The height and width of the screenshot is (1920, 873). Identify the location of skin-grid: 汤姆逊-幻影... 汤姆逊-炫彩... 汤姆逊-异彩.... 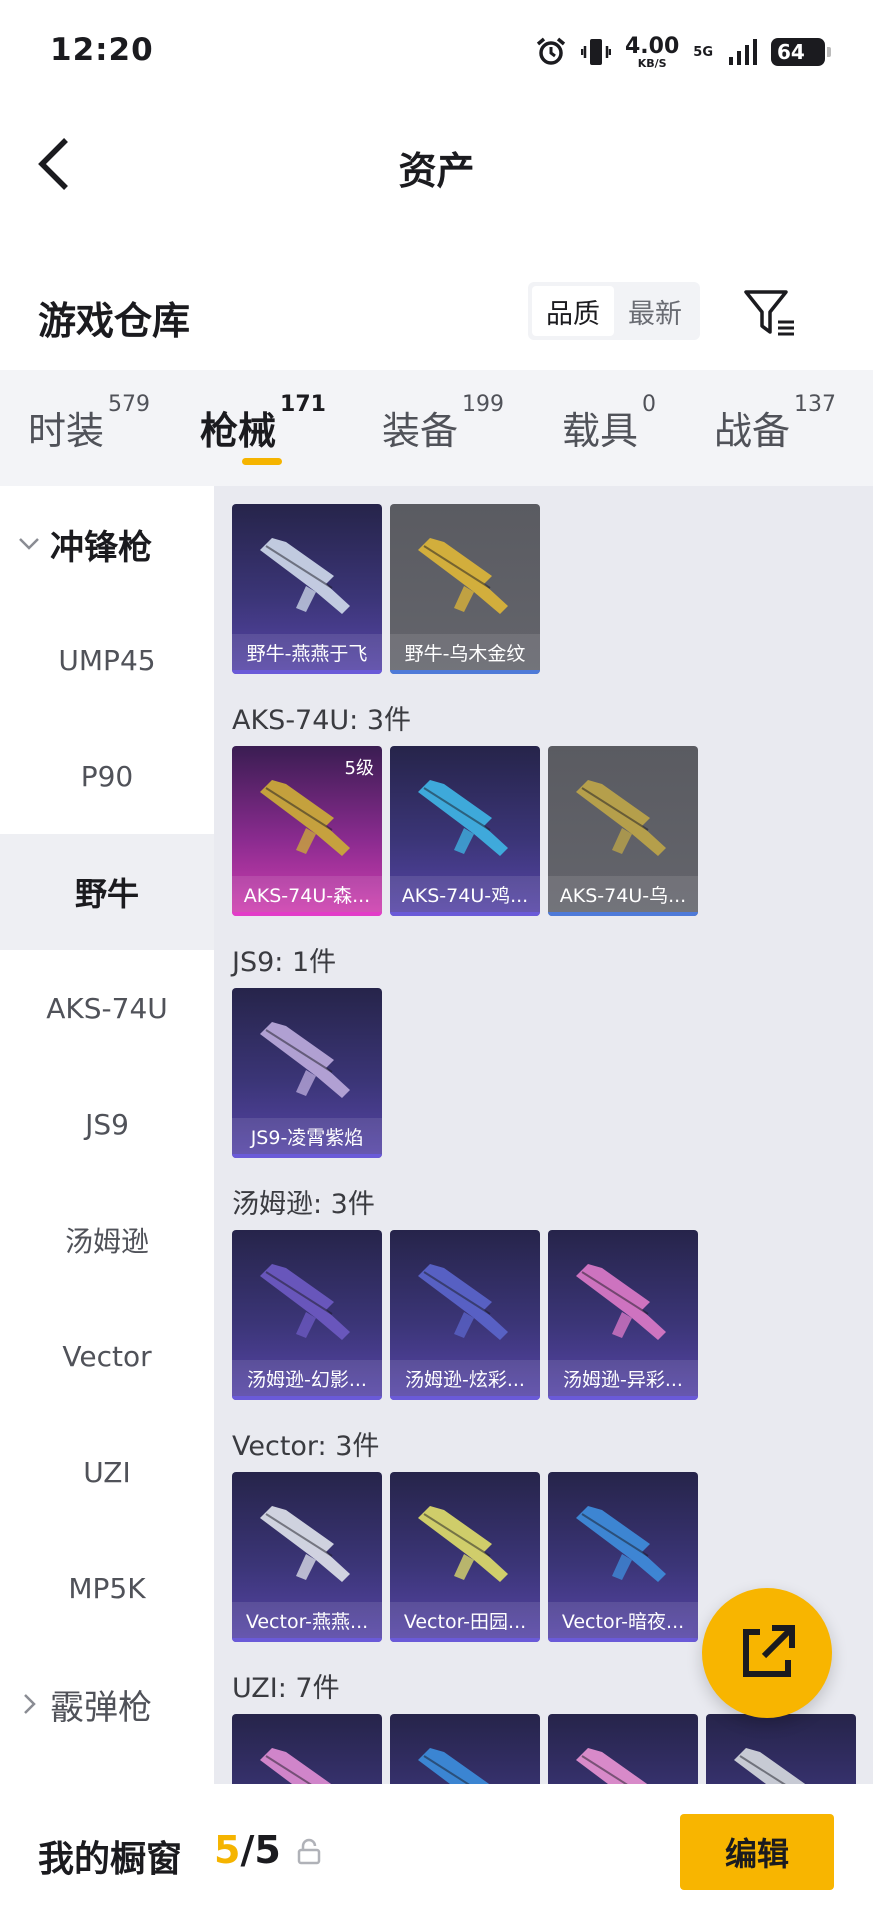
(465, 1315).